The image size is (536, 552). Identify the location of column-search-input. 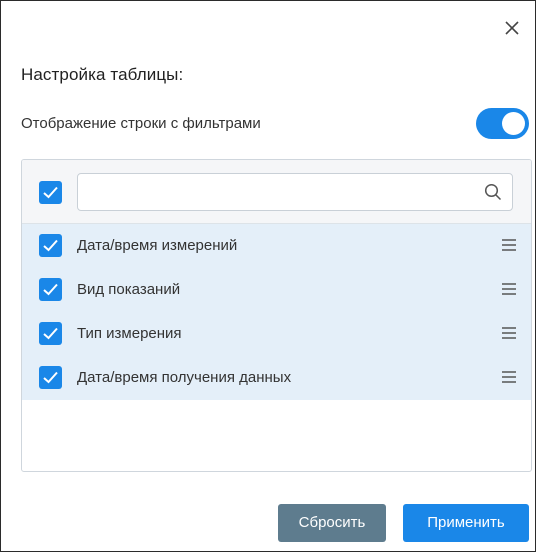
(278, 193).